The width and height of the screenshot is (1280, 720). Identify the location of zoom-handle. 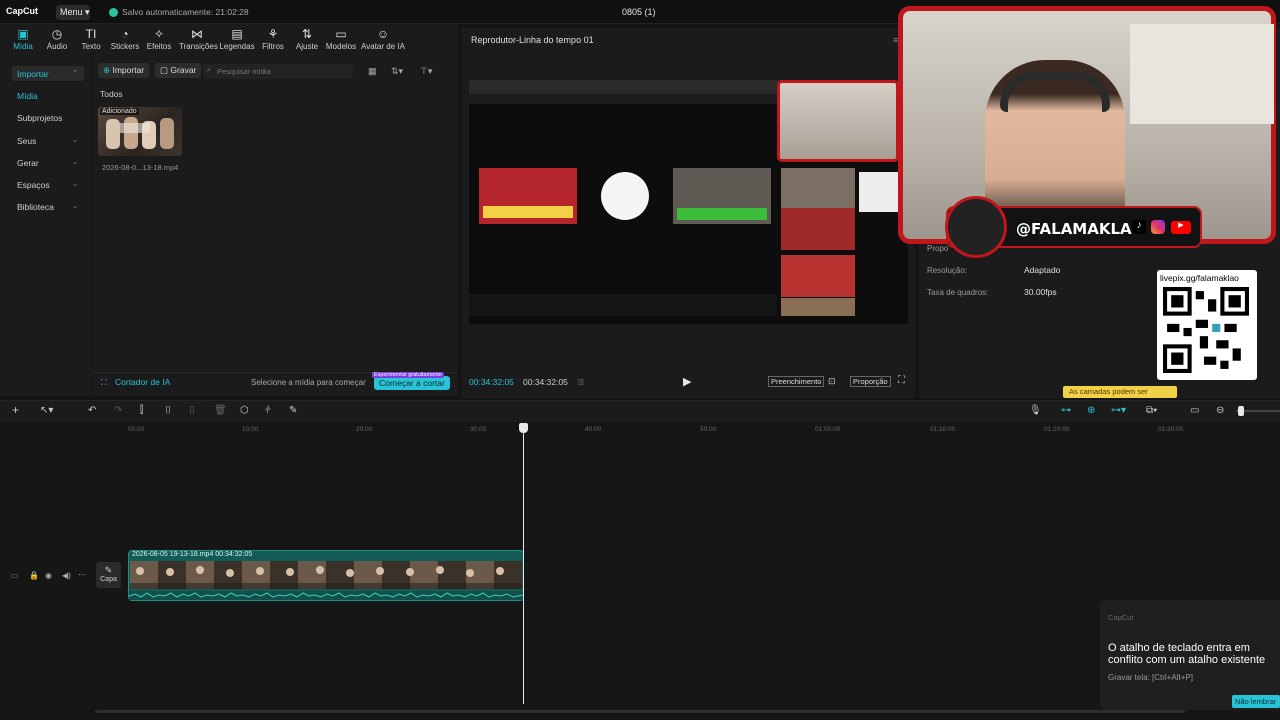
(1241, 411).